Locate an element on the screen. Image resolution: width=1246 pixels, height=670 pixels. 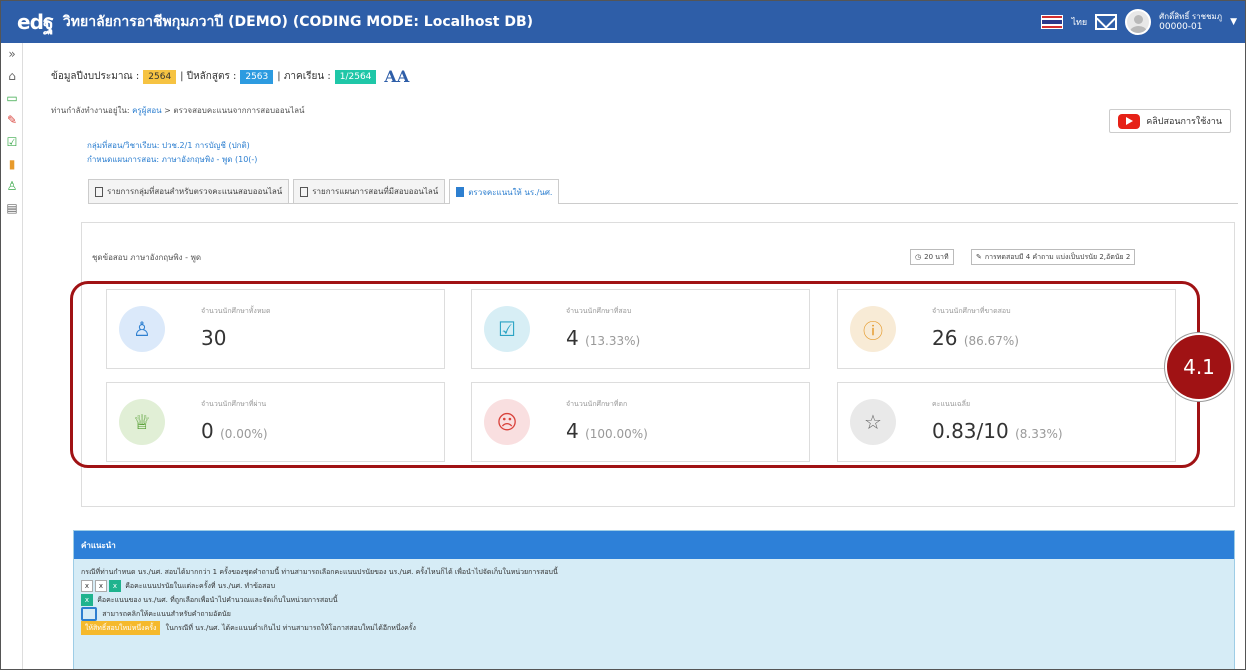
clock-icon: ◷ is located at coordinates (918, 257).